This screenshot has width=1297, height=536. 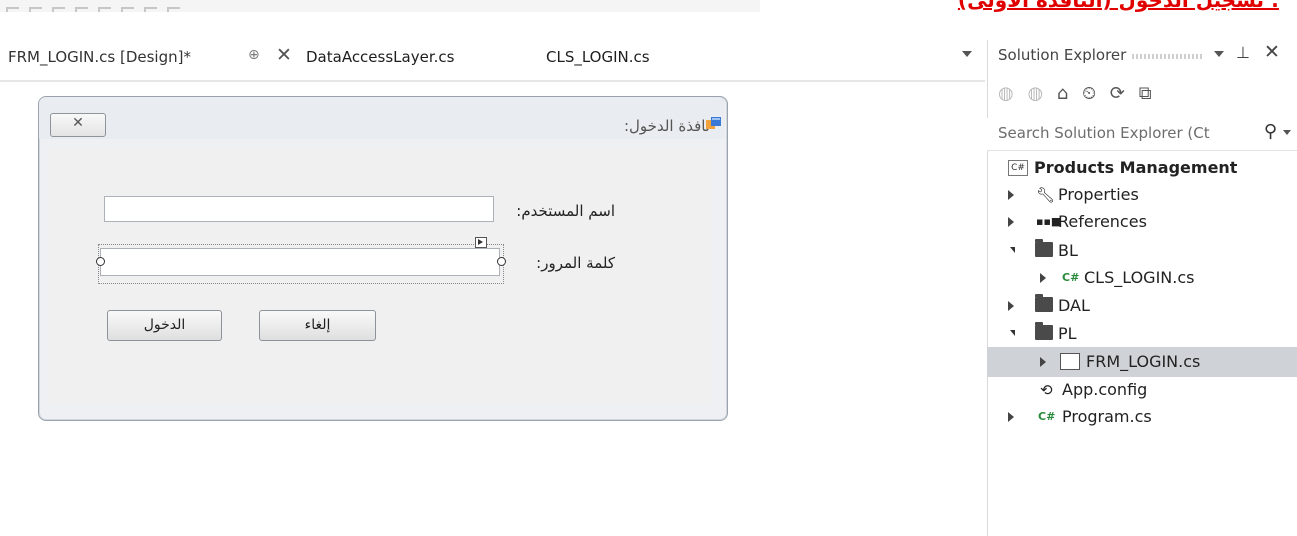 I want to click on tab-dataaccesslayer: DataAccessLayer.cs, so click(x=380, y=57).